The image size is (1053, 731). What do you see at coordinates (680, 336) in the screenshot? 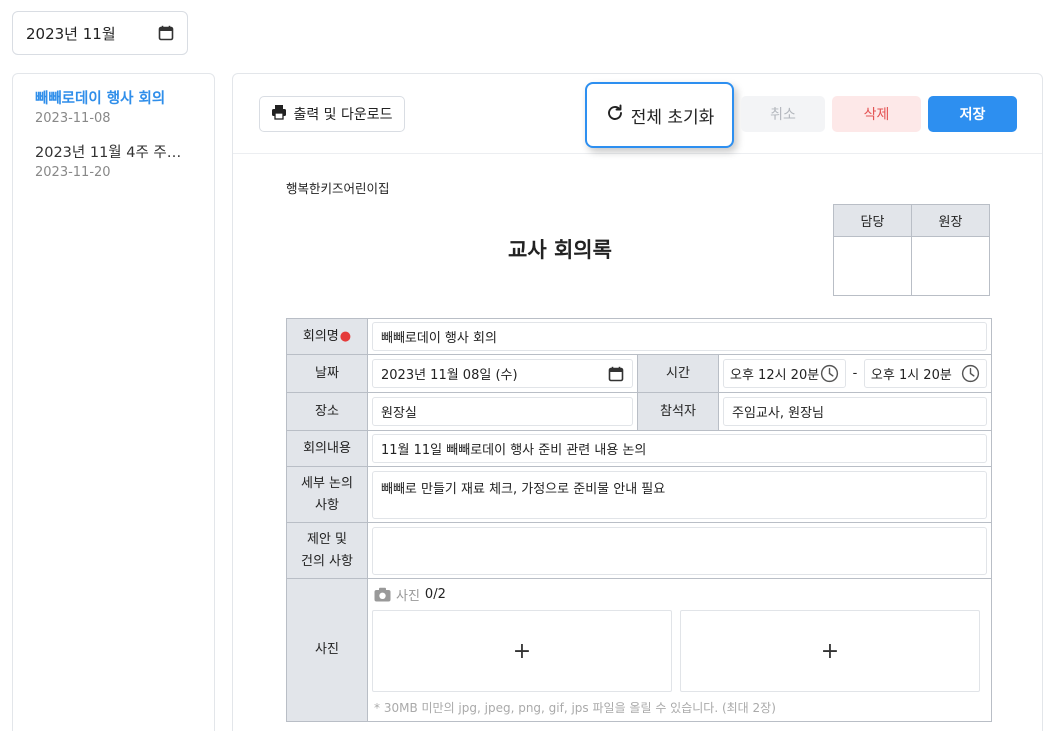
I see `meeting-name-input: 빼빼로데이 행사 회의` at bounding box center [680, 336].